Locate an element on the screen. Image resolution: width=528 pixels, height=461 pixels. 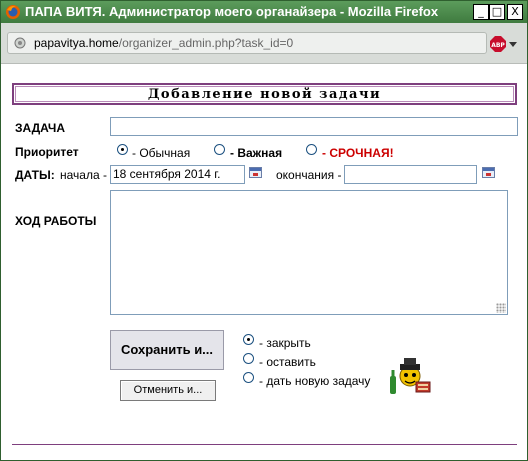
start-calendar-icon is located at coordinates (255, 172).